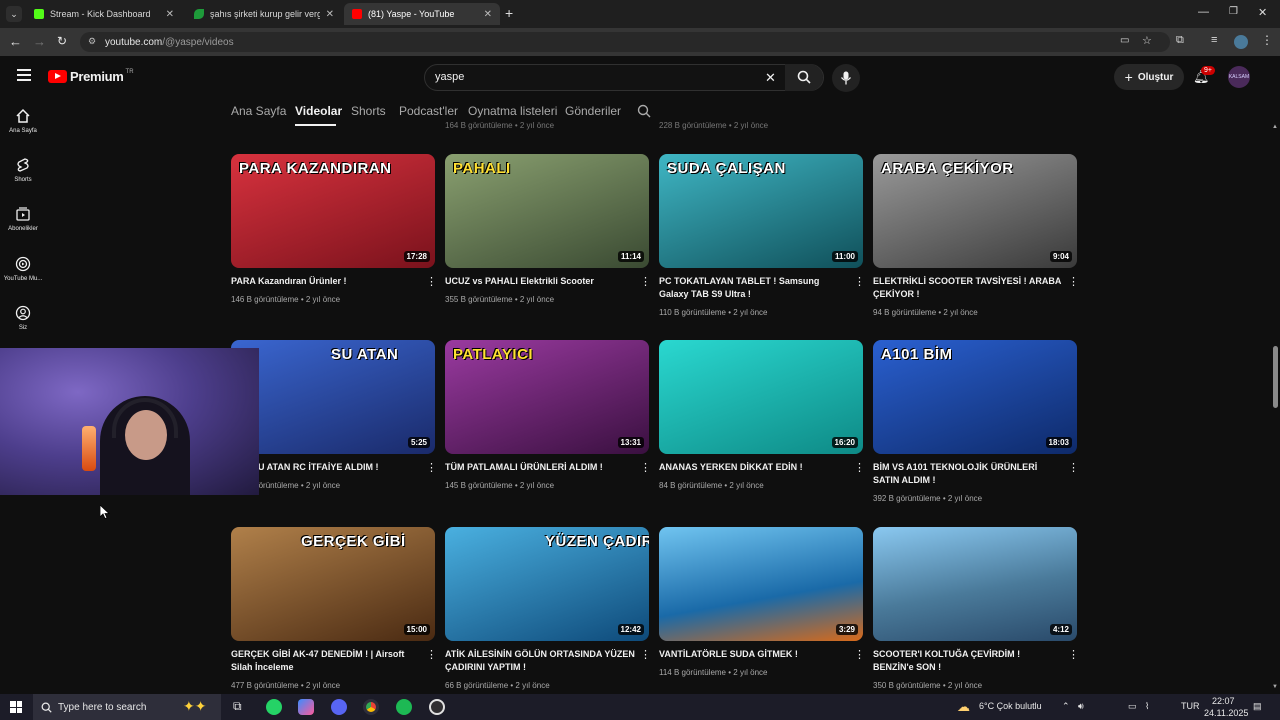  I want to click on spotify-icon, so click(404, 707).